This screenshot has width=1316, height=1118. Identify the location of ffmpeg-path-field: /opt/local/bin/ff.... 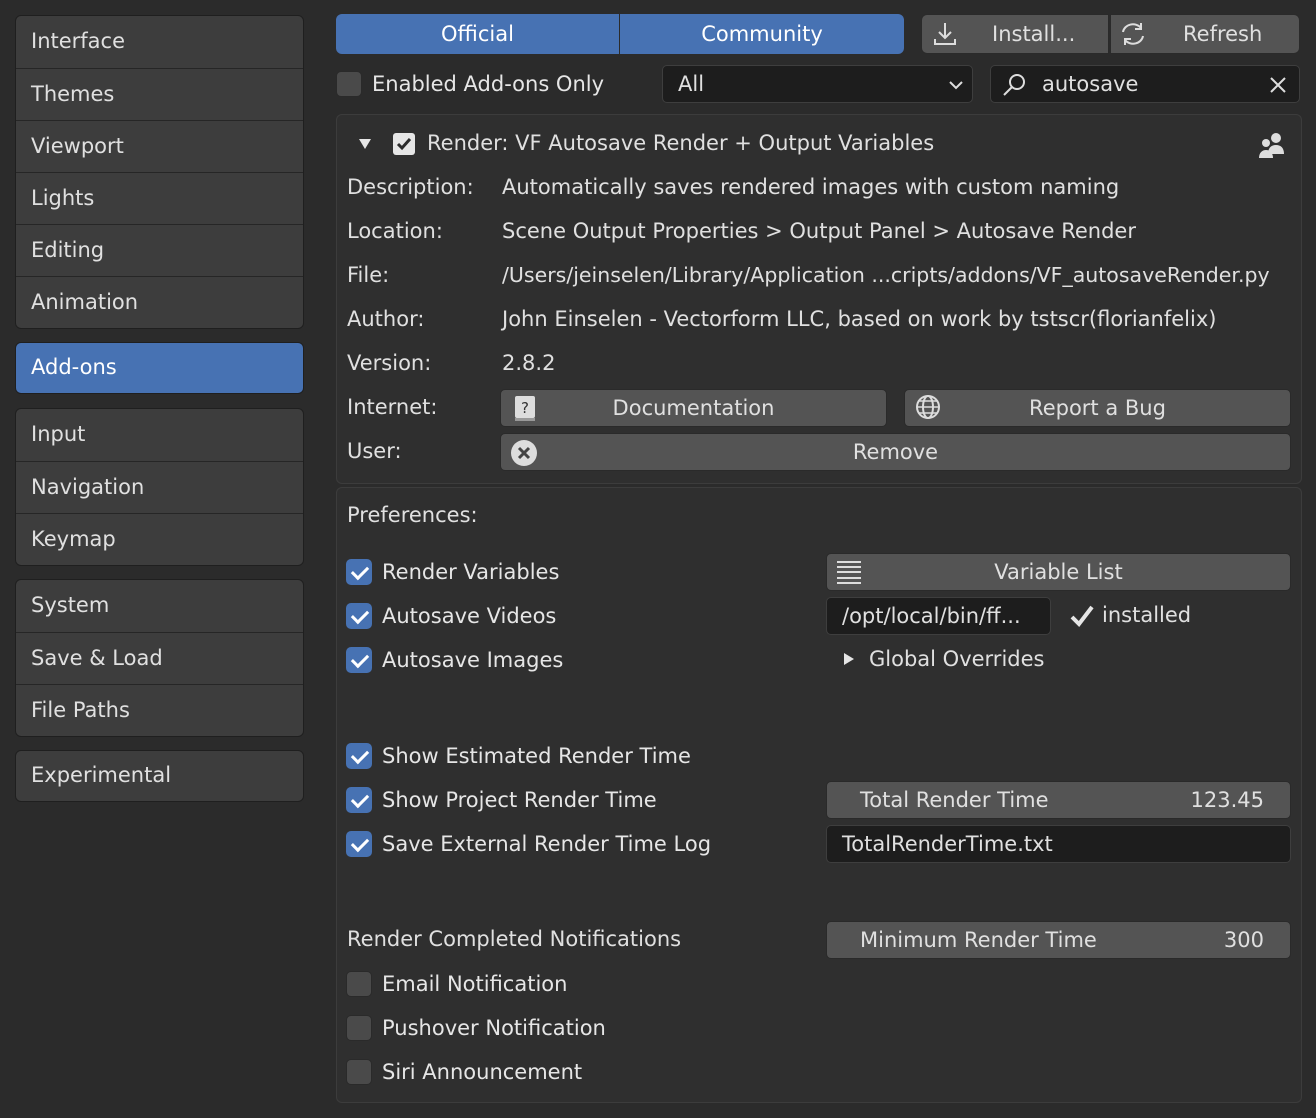
(938, 616).